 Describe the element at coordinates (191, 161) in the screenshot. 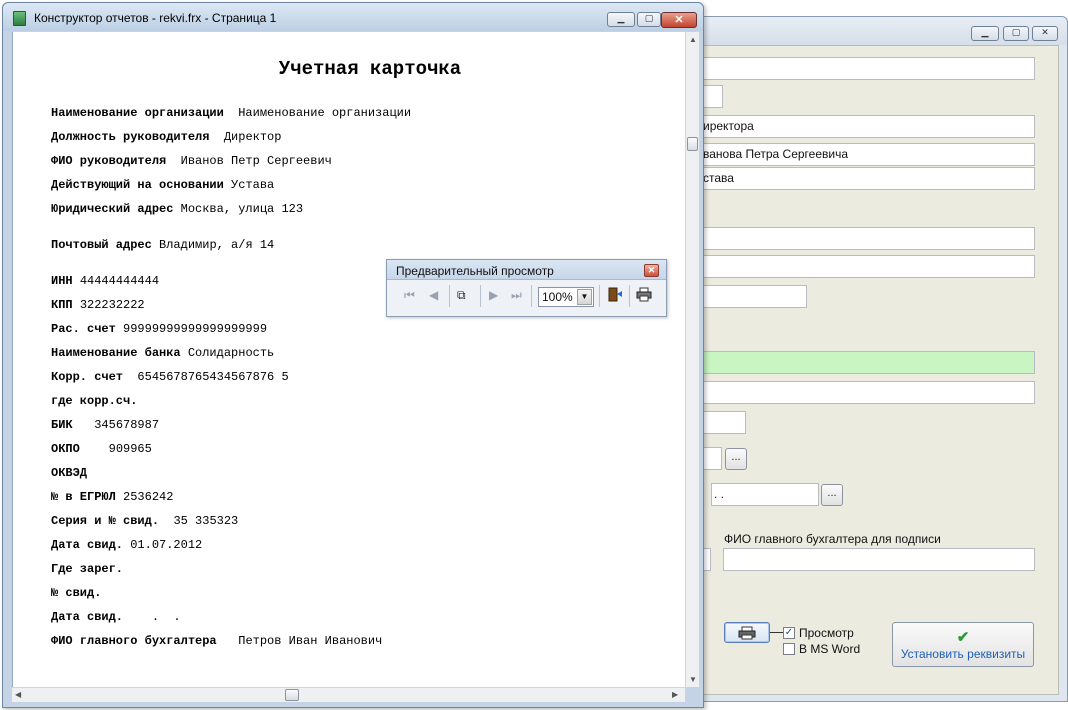

I see `report-line: ФИО руководителя Иванов Петр Сергеевич` at that location.